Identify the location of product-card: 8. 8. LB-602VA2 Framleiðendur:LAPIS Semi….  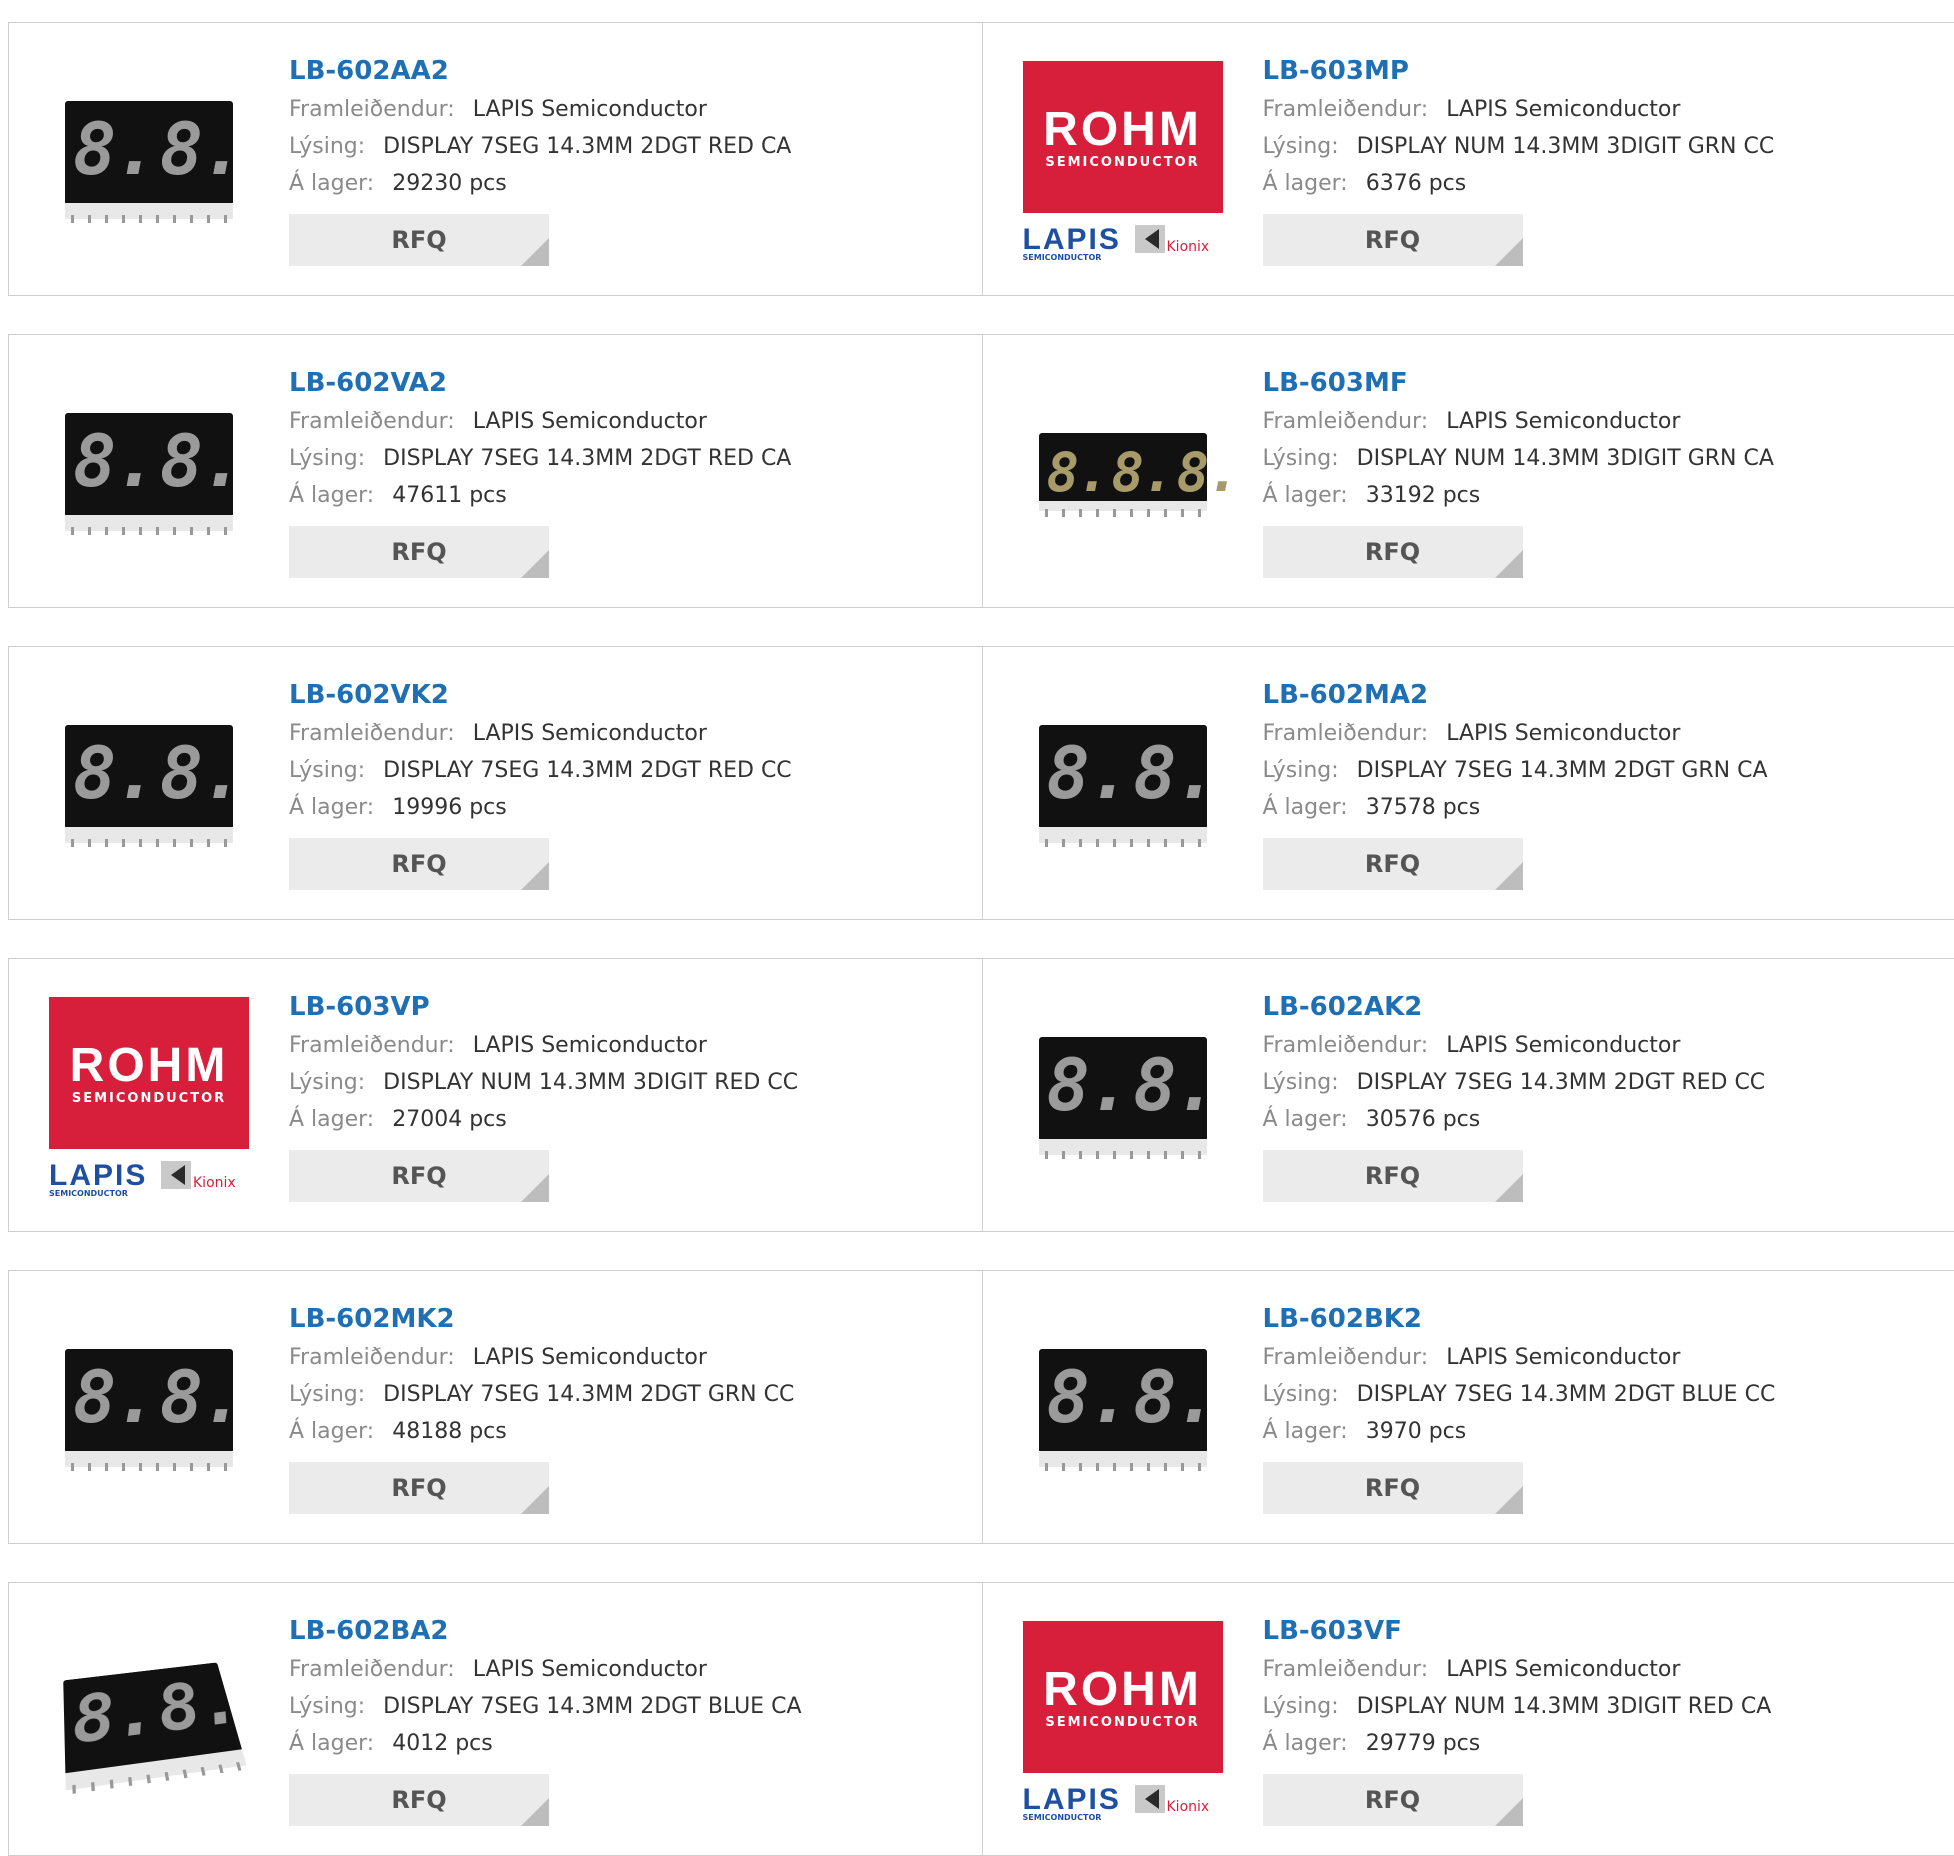
(495, 471).